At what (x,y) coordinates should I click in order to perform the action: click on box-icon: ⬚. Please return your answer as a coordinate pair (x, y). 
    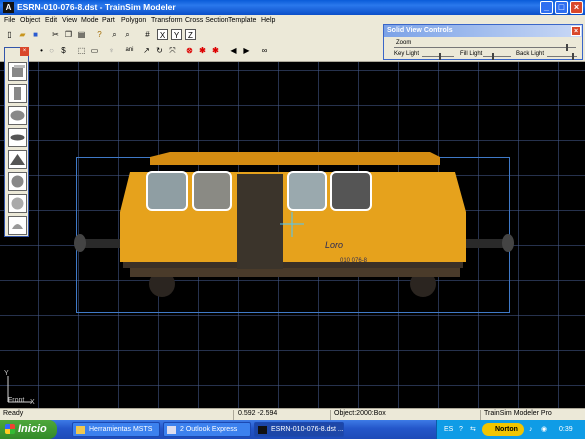
    Looking at the image, I should click on (81, 50).